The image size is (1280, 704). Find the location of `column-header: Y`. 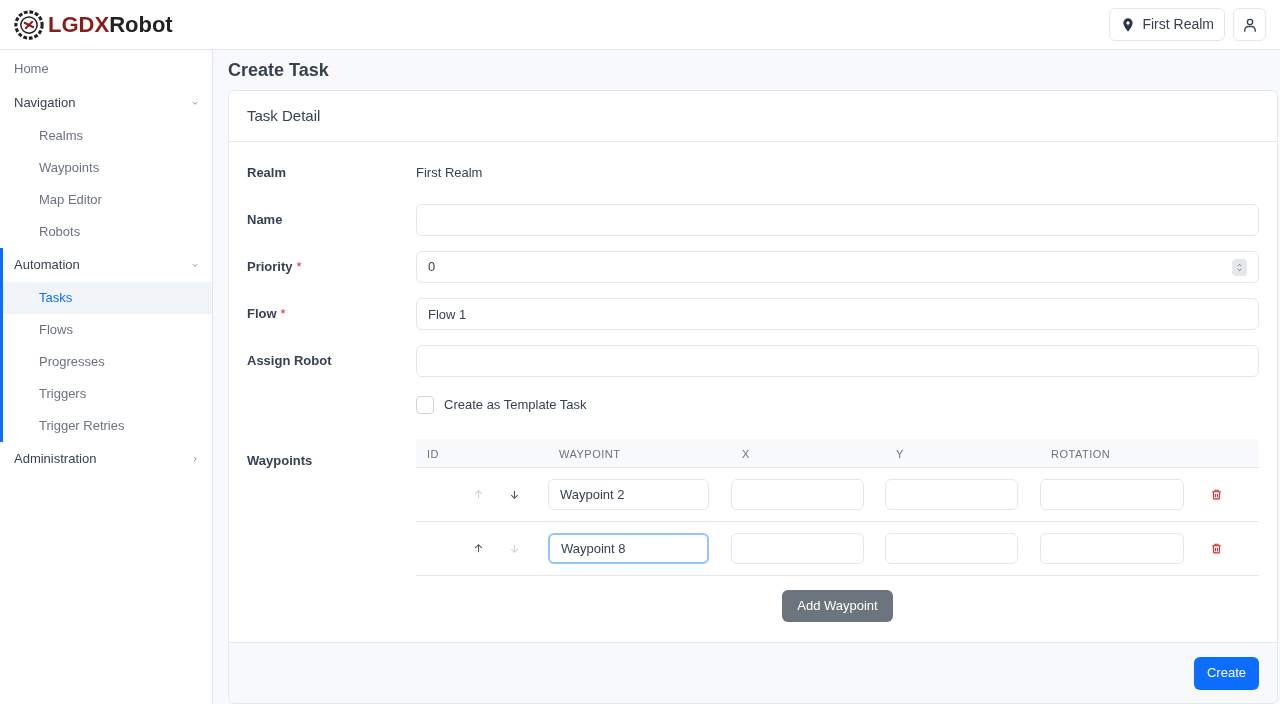

column-header: Y is located at coordinates (900, 454).